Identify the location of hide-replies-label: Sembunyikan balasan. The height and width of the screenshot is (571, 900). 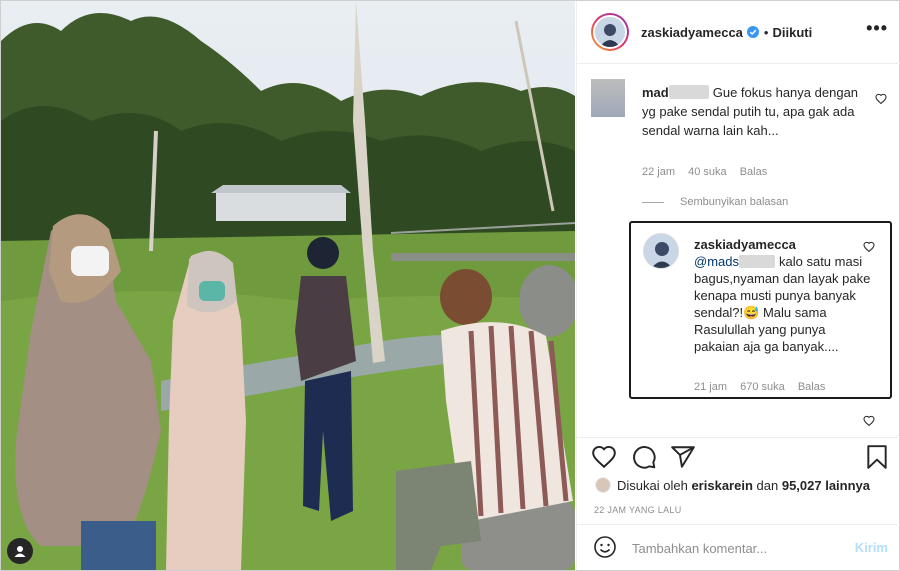
(734, 202).